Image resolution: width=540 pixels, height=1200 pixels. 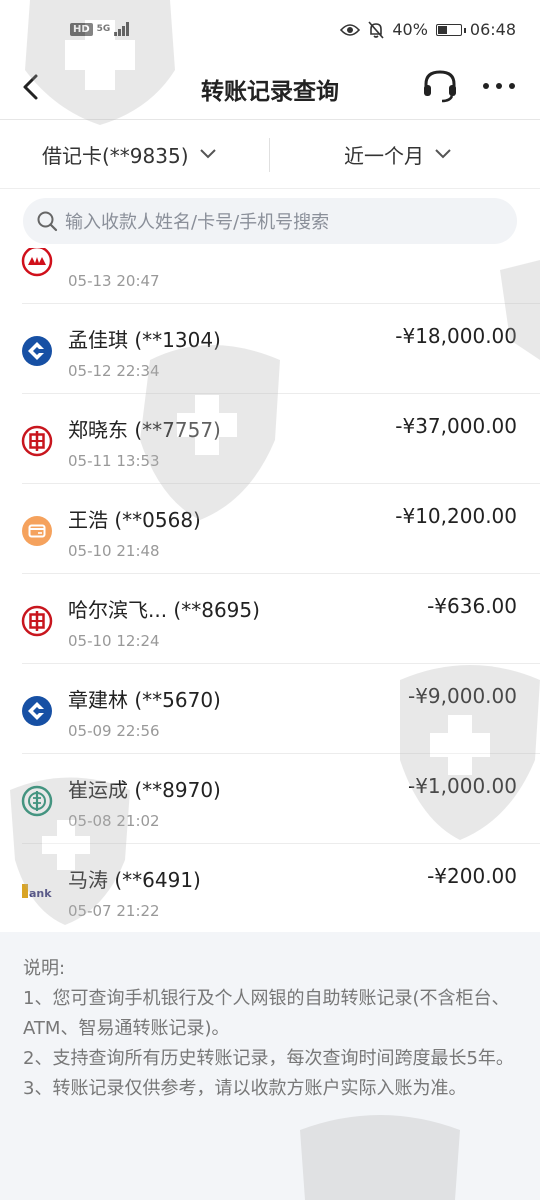 What do you see at coordinates (270, 188) in the screenshot?
I see `filter-divider-line` at bounding box center [270, 188].